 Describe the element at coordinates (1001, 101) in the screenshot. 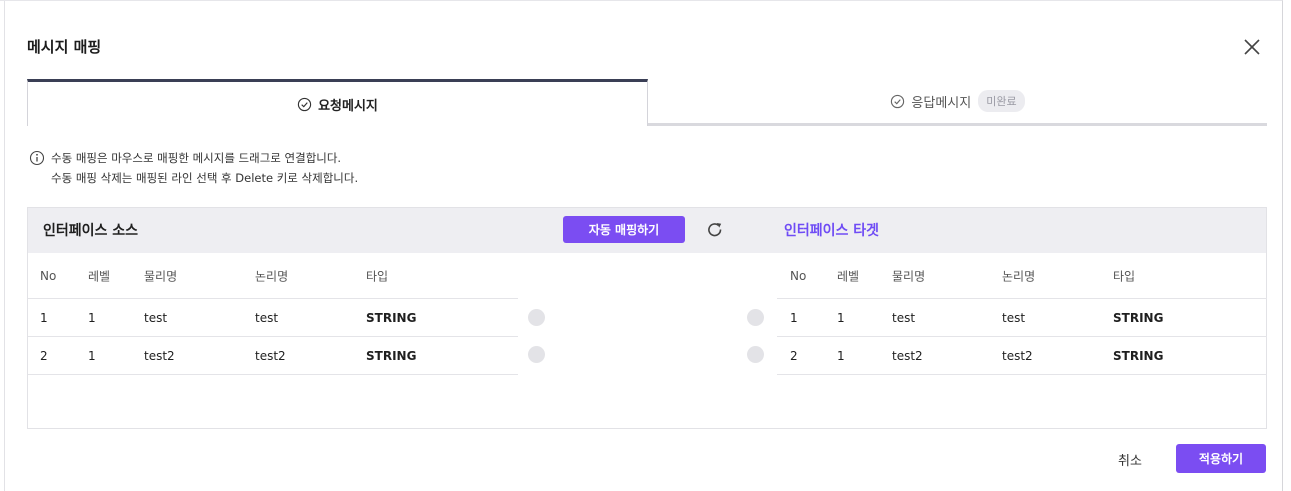

I see `incomplete-badge: 미완료` at that location.